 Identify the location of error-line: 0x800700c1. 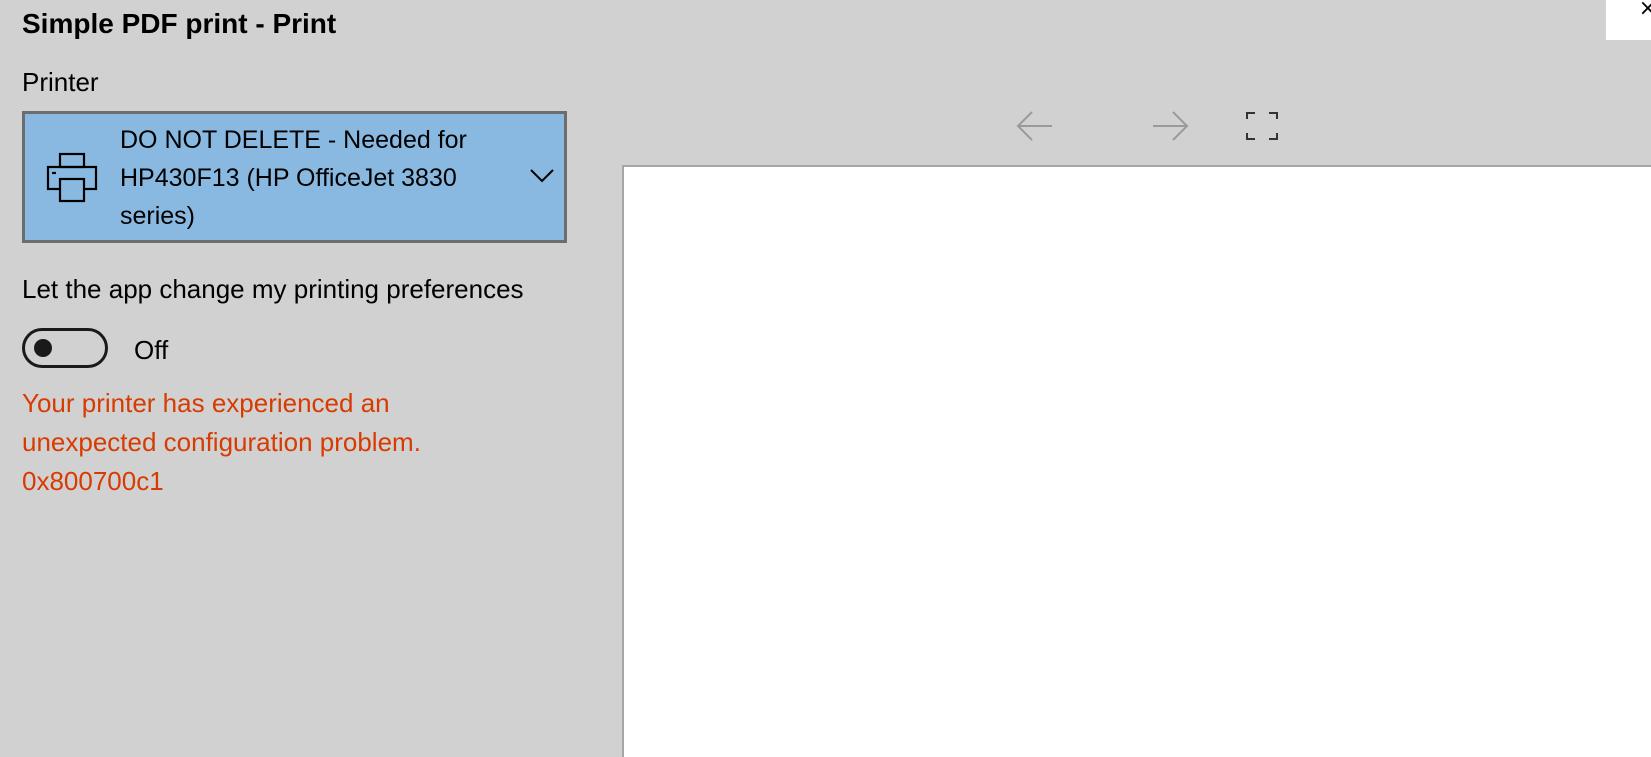
(93, 481).